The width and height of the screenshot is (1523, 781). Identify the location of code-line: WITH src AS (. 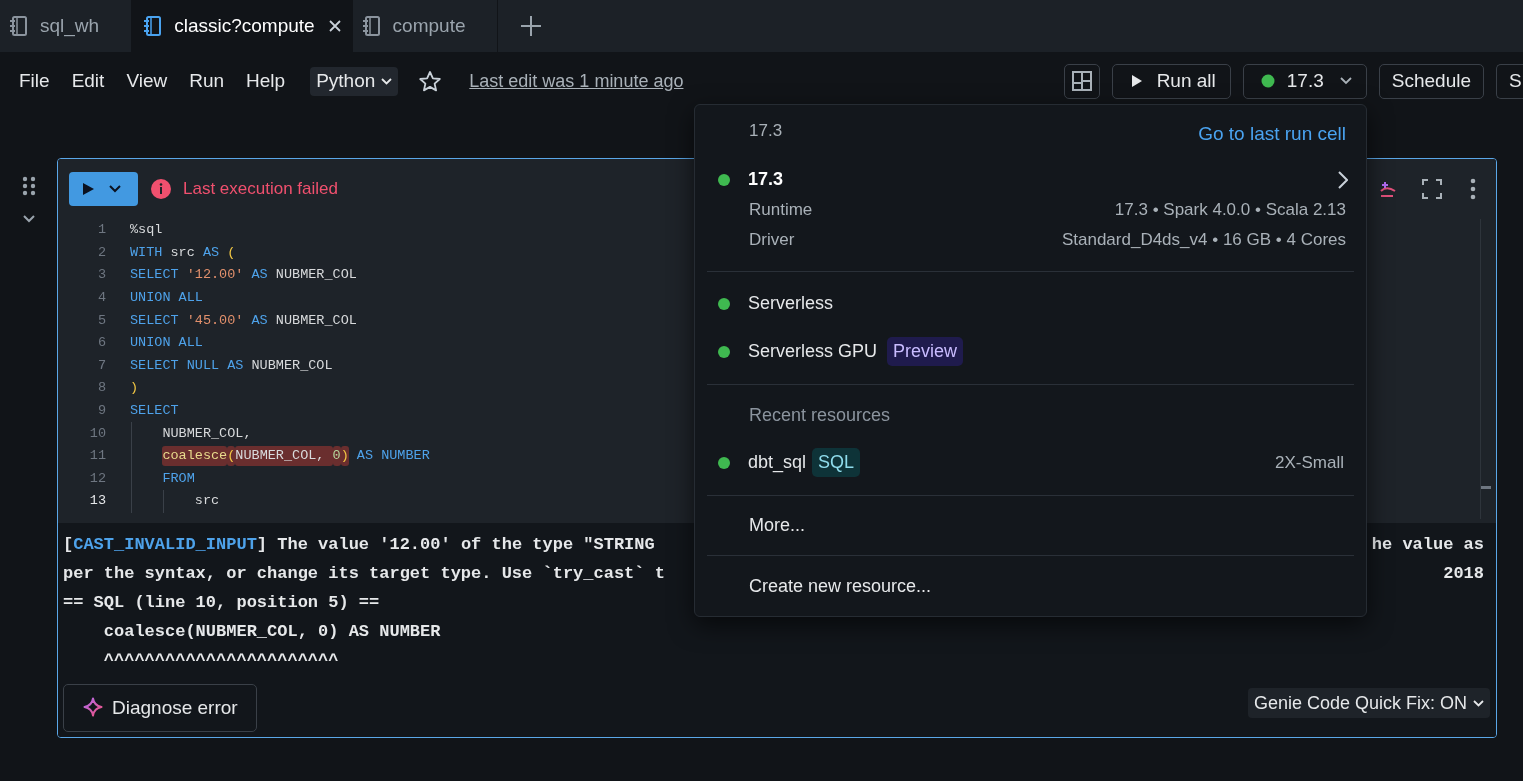
(183, 252).